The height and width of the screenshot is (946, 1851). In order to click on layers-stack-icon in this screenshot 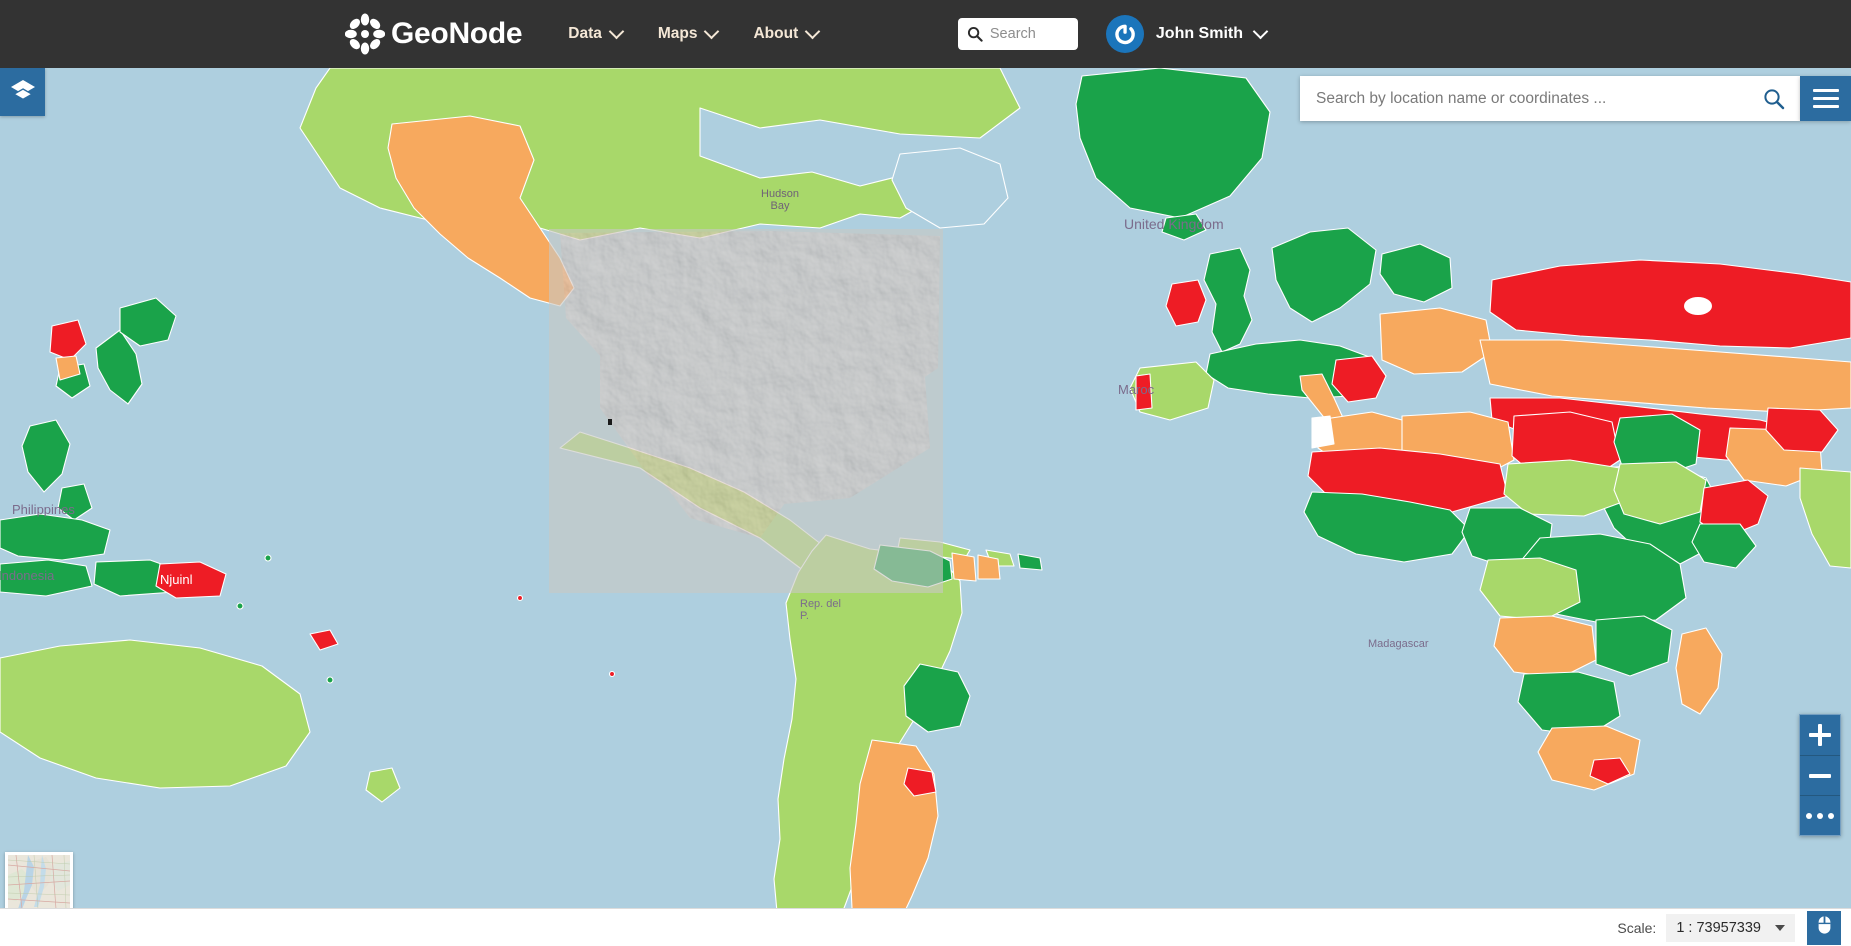, I will do `click(23, 92)`.